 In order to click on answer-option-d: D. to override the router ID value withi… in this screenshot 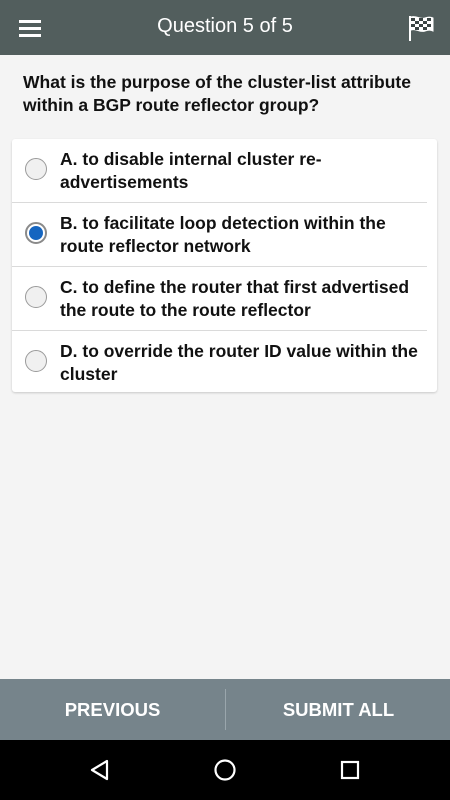, I will do `click(219, 362)`.